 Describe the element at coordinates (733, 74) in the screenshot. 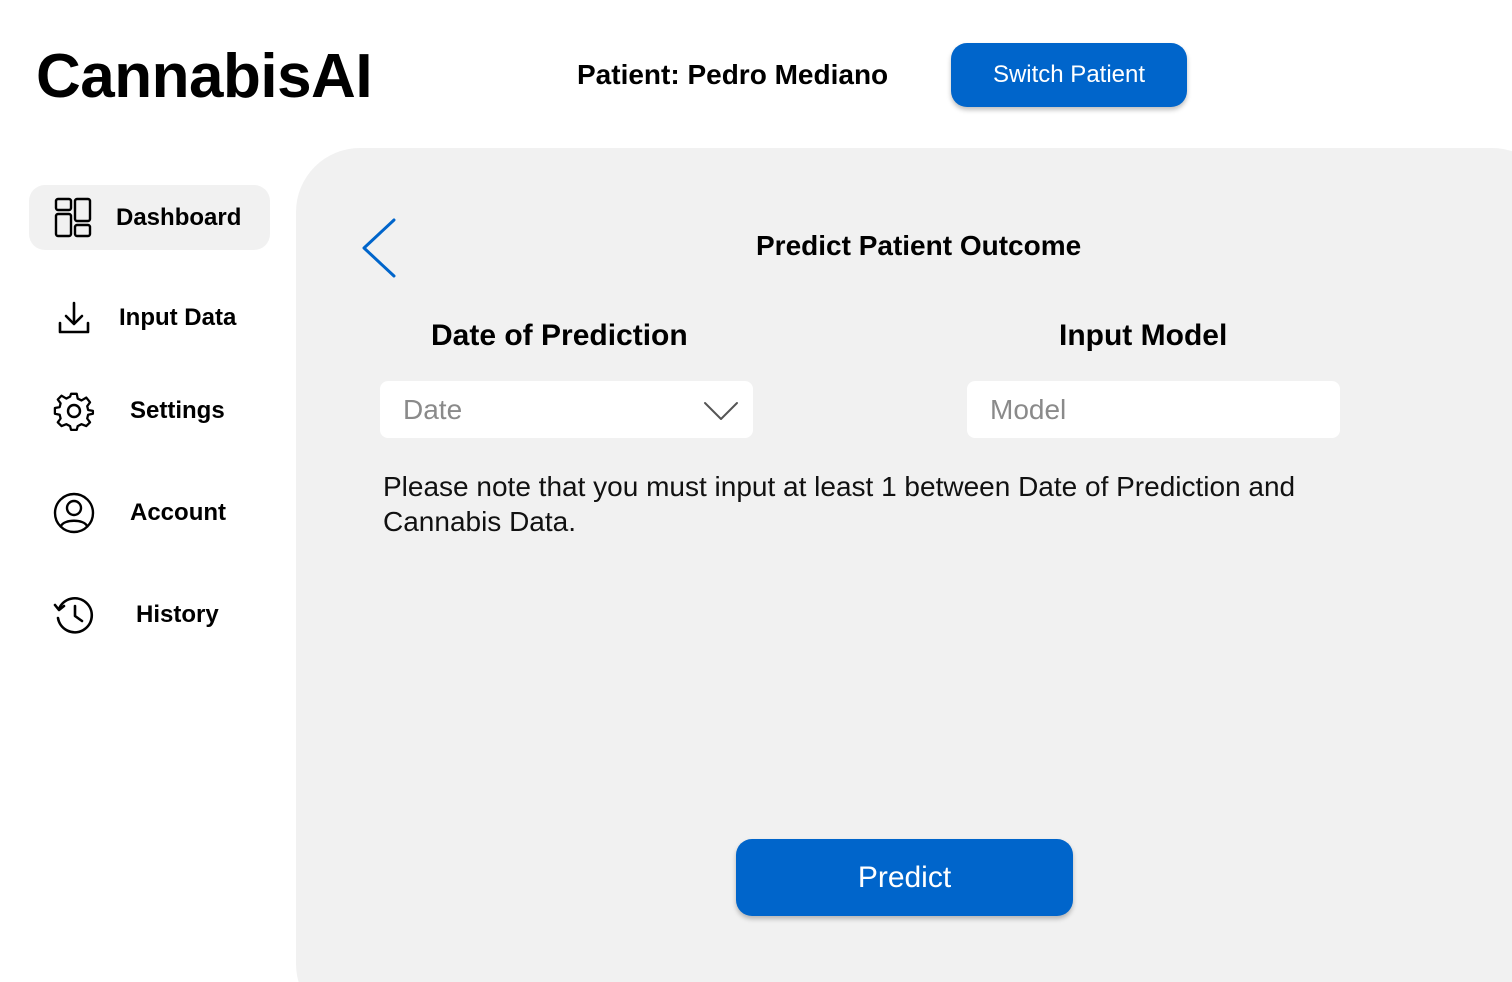

I see `patient-label: Patient: Pedro Mediano` at that location.